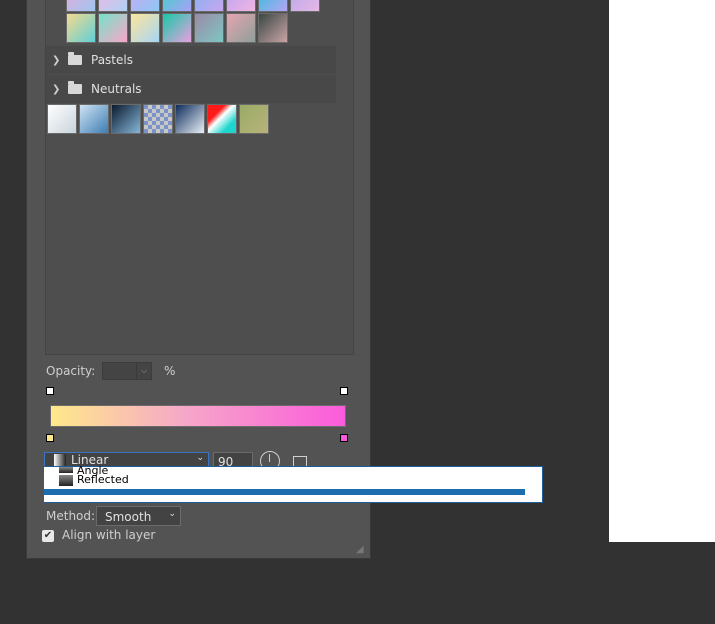 This screenshot has width=715, height=624. Describe the element at coordinates (60, 460) in the screenshot. I see `linear-gradient-icon` at that location.